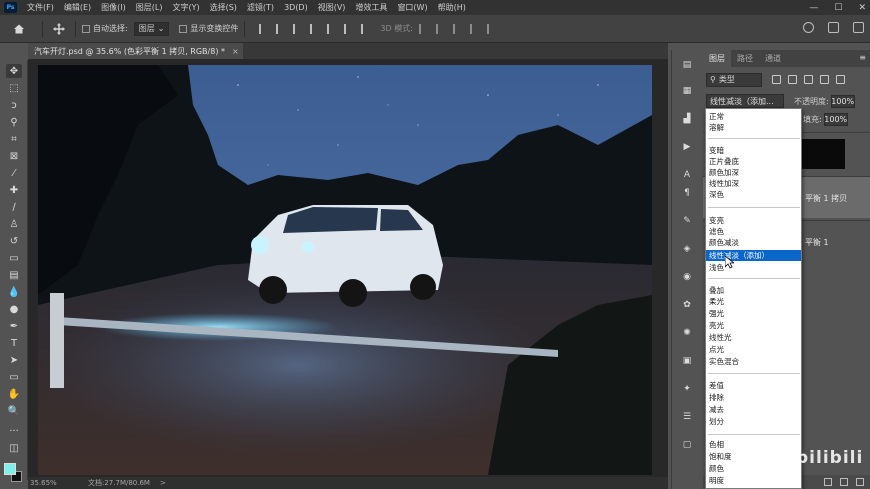 Image resolution: width=870 pixels, height=489 pixels. What do you see at coordinates (113, 7) in the screenshot?
I see `menu-image: 图像(I)` at bounding box center [113, 7].